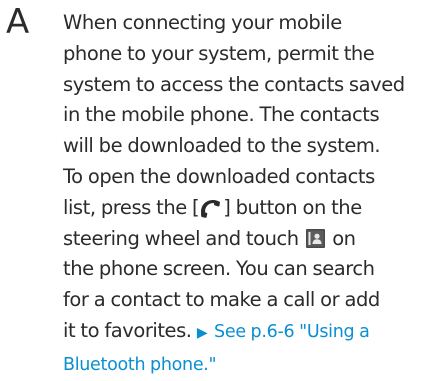 This screenshot has width=438, height=381. Describe the element at coordinates (202, 332) in the screenshot. I see `triangle-right-icon: ▶` at that location.